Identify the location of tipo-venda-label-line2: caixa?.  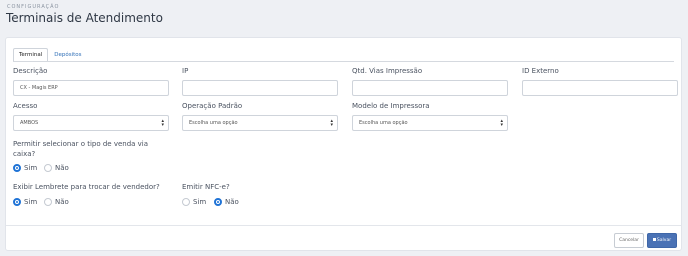
(24, 154).